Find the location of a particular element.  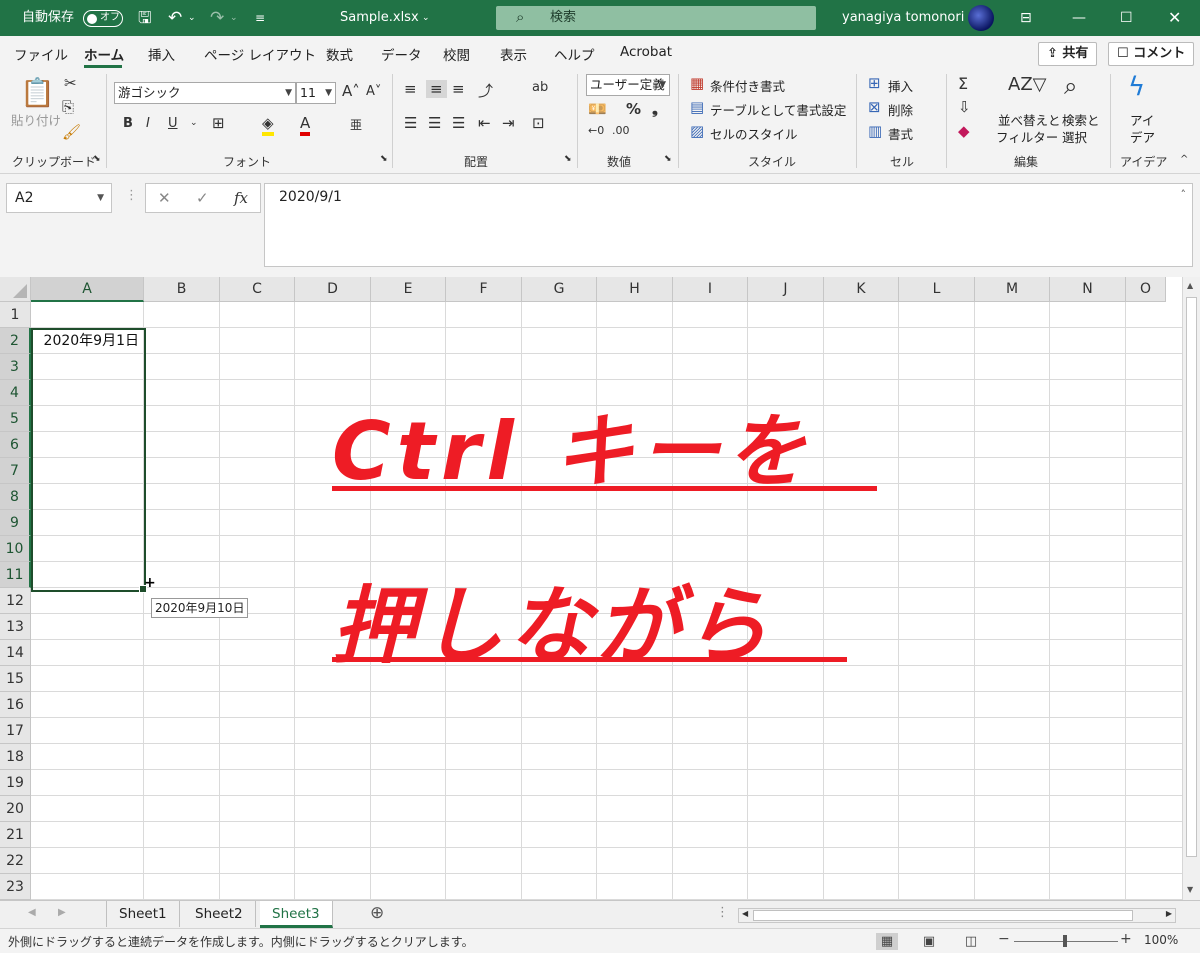

sheet-tab-sheet2: Sheet2 is located at coordinates (219, 914).